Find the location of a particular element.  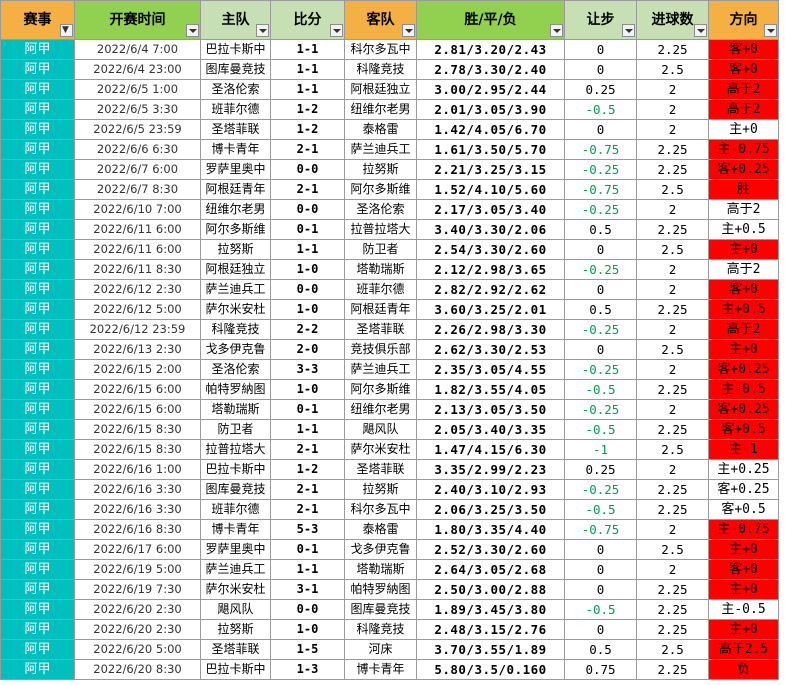

cell-kickoff-time: 2022/6/20 2:30 is located at coordinates (137, 609).